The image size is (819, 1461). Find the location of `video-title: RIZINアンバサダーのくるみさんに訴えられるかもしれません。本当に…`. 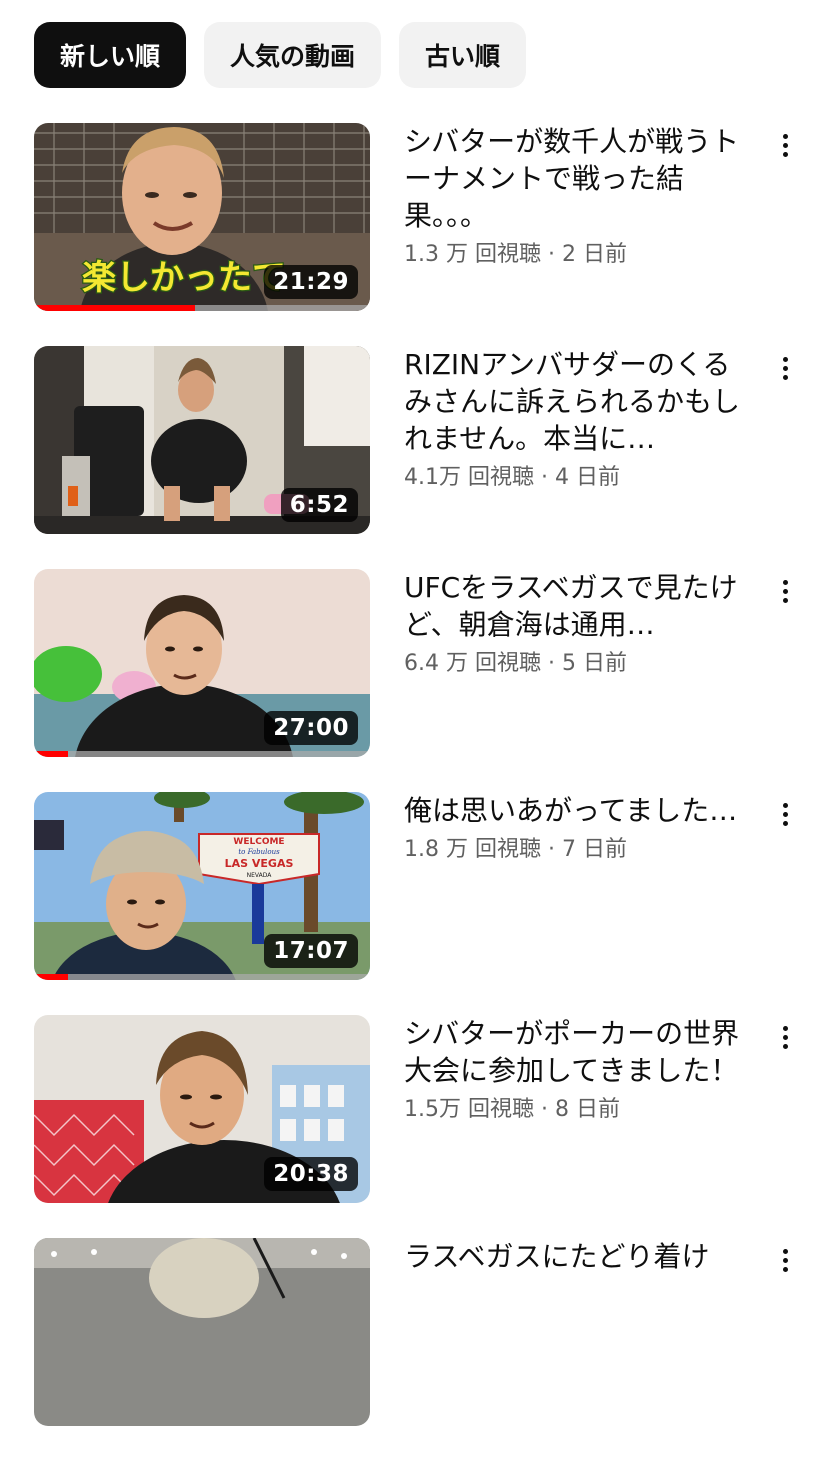

video-title: RIZINアンバサダーのくるみさんに訴えられるかもしれません。本当に… is located at coordinates (580, 401).